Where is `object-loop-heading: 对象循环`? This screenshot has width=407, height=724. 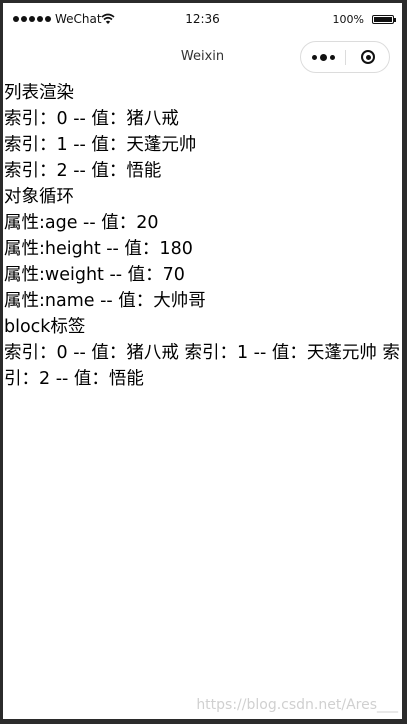 object-loop-heading: 对象循环 is located at coordinates (39, 197).